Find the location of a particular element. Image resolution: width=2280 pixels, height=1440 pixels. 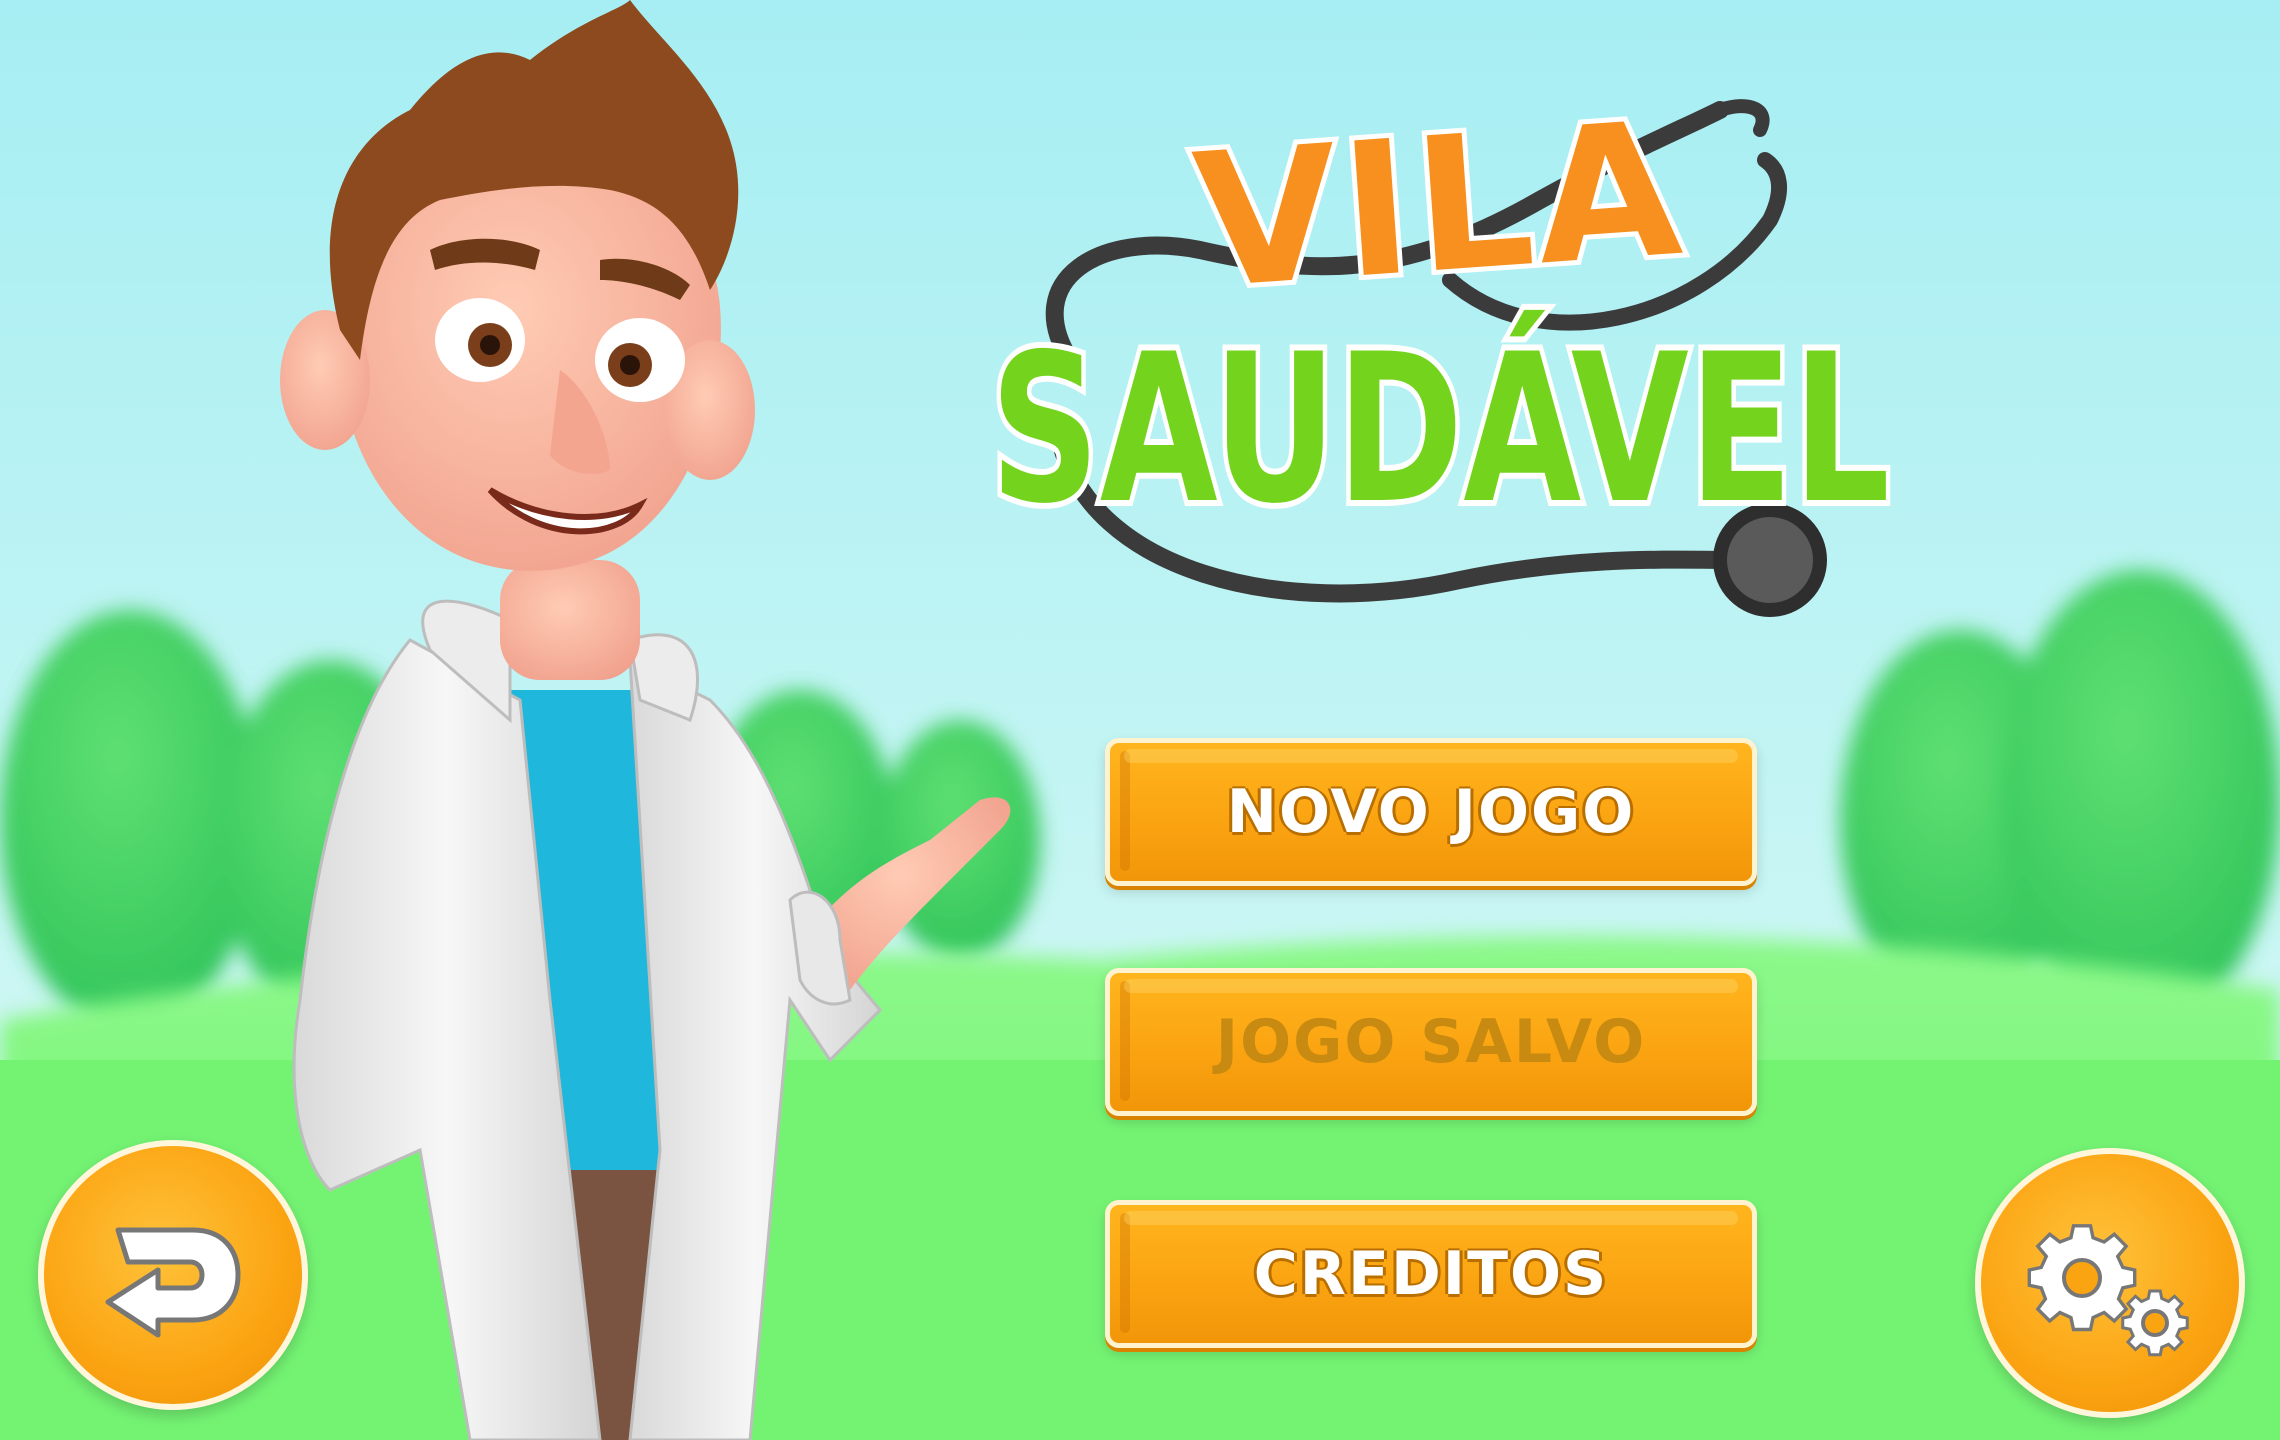

saved-game-button: JOGO SALVO is located at coordinates (1431, 1042).